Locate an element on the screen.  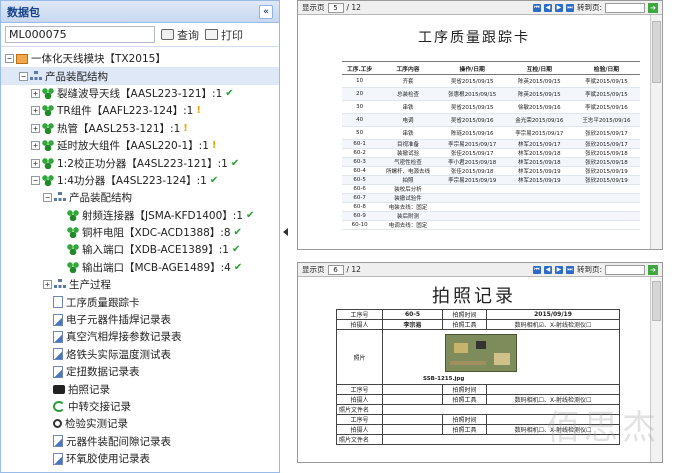
tree-node-doc: 环氧胶使用记录表 is located at coordinates (140, 458).